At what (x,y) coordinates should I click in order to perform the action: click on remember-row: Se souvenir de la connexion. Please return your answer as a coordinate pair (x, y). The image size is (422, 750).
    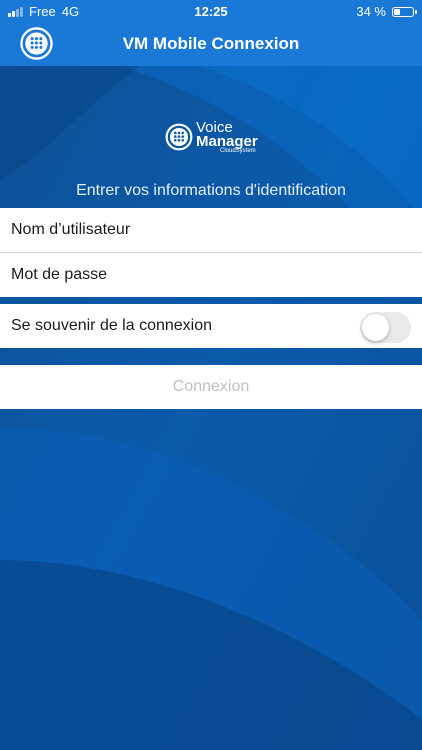
    Looking at the image, I should click on (211, 326).